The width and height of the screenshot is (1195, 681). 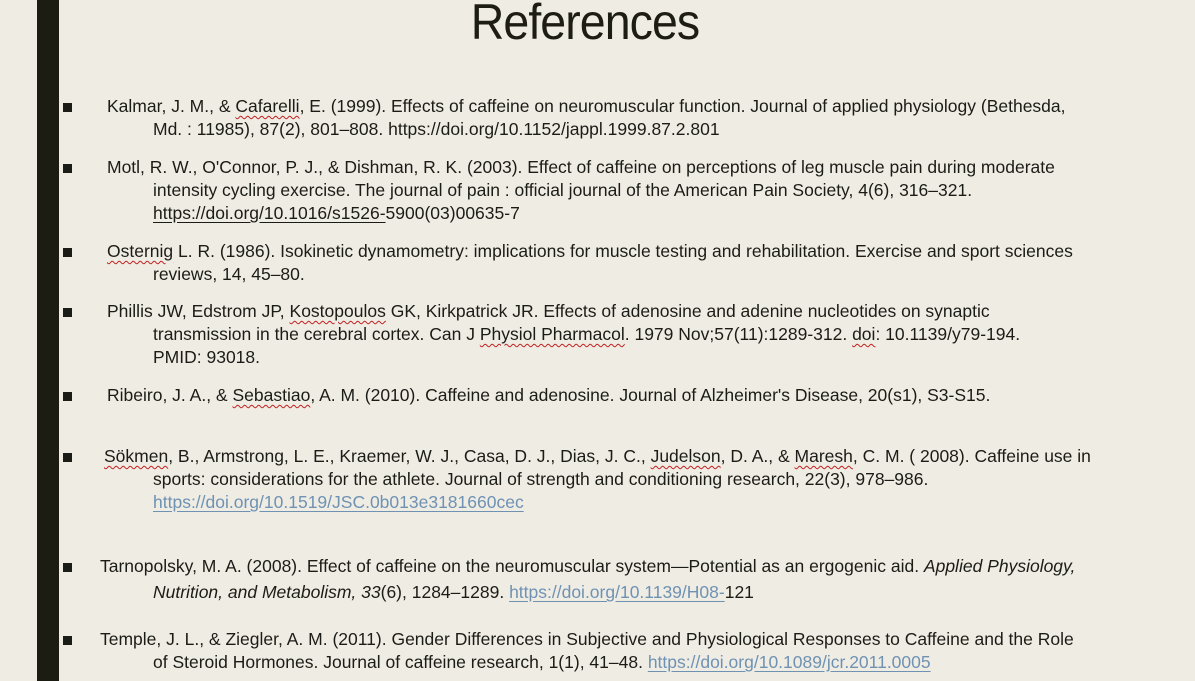 What do you see at coordinates (789, 662) in the screenshot?
I see `doi-link: https://doi.org/10.1089/jcr.2011.0005` at bounding box center [789, 662].